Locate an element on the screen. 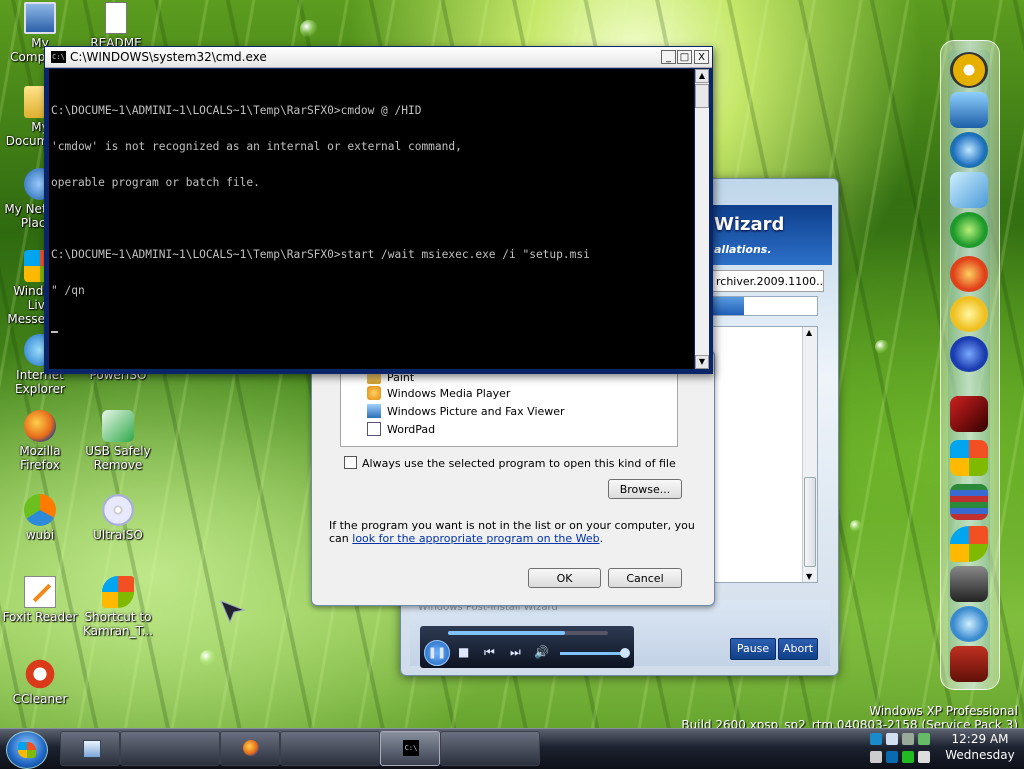  tray-usb-icon is located at coordinates (924, 757).